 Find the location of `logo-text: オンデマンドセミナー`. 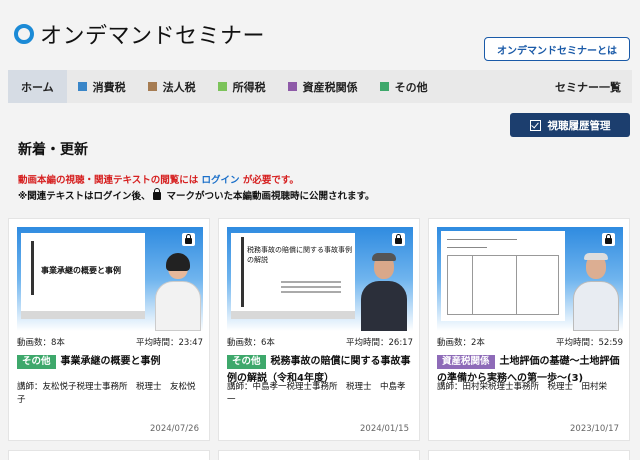

logo-text: オンデマンドセミナー is located at coordinates (153, 36).